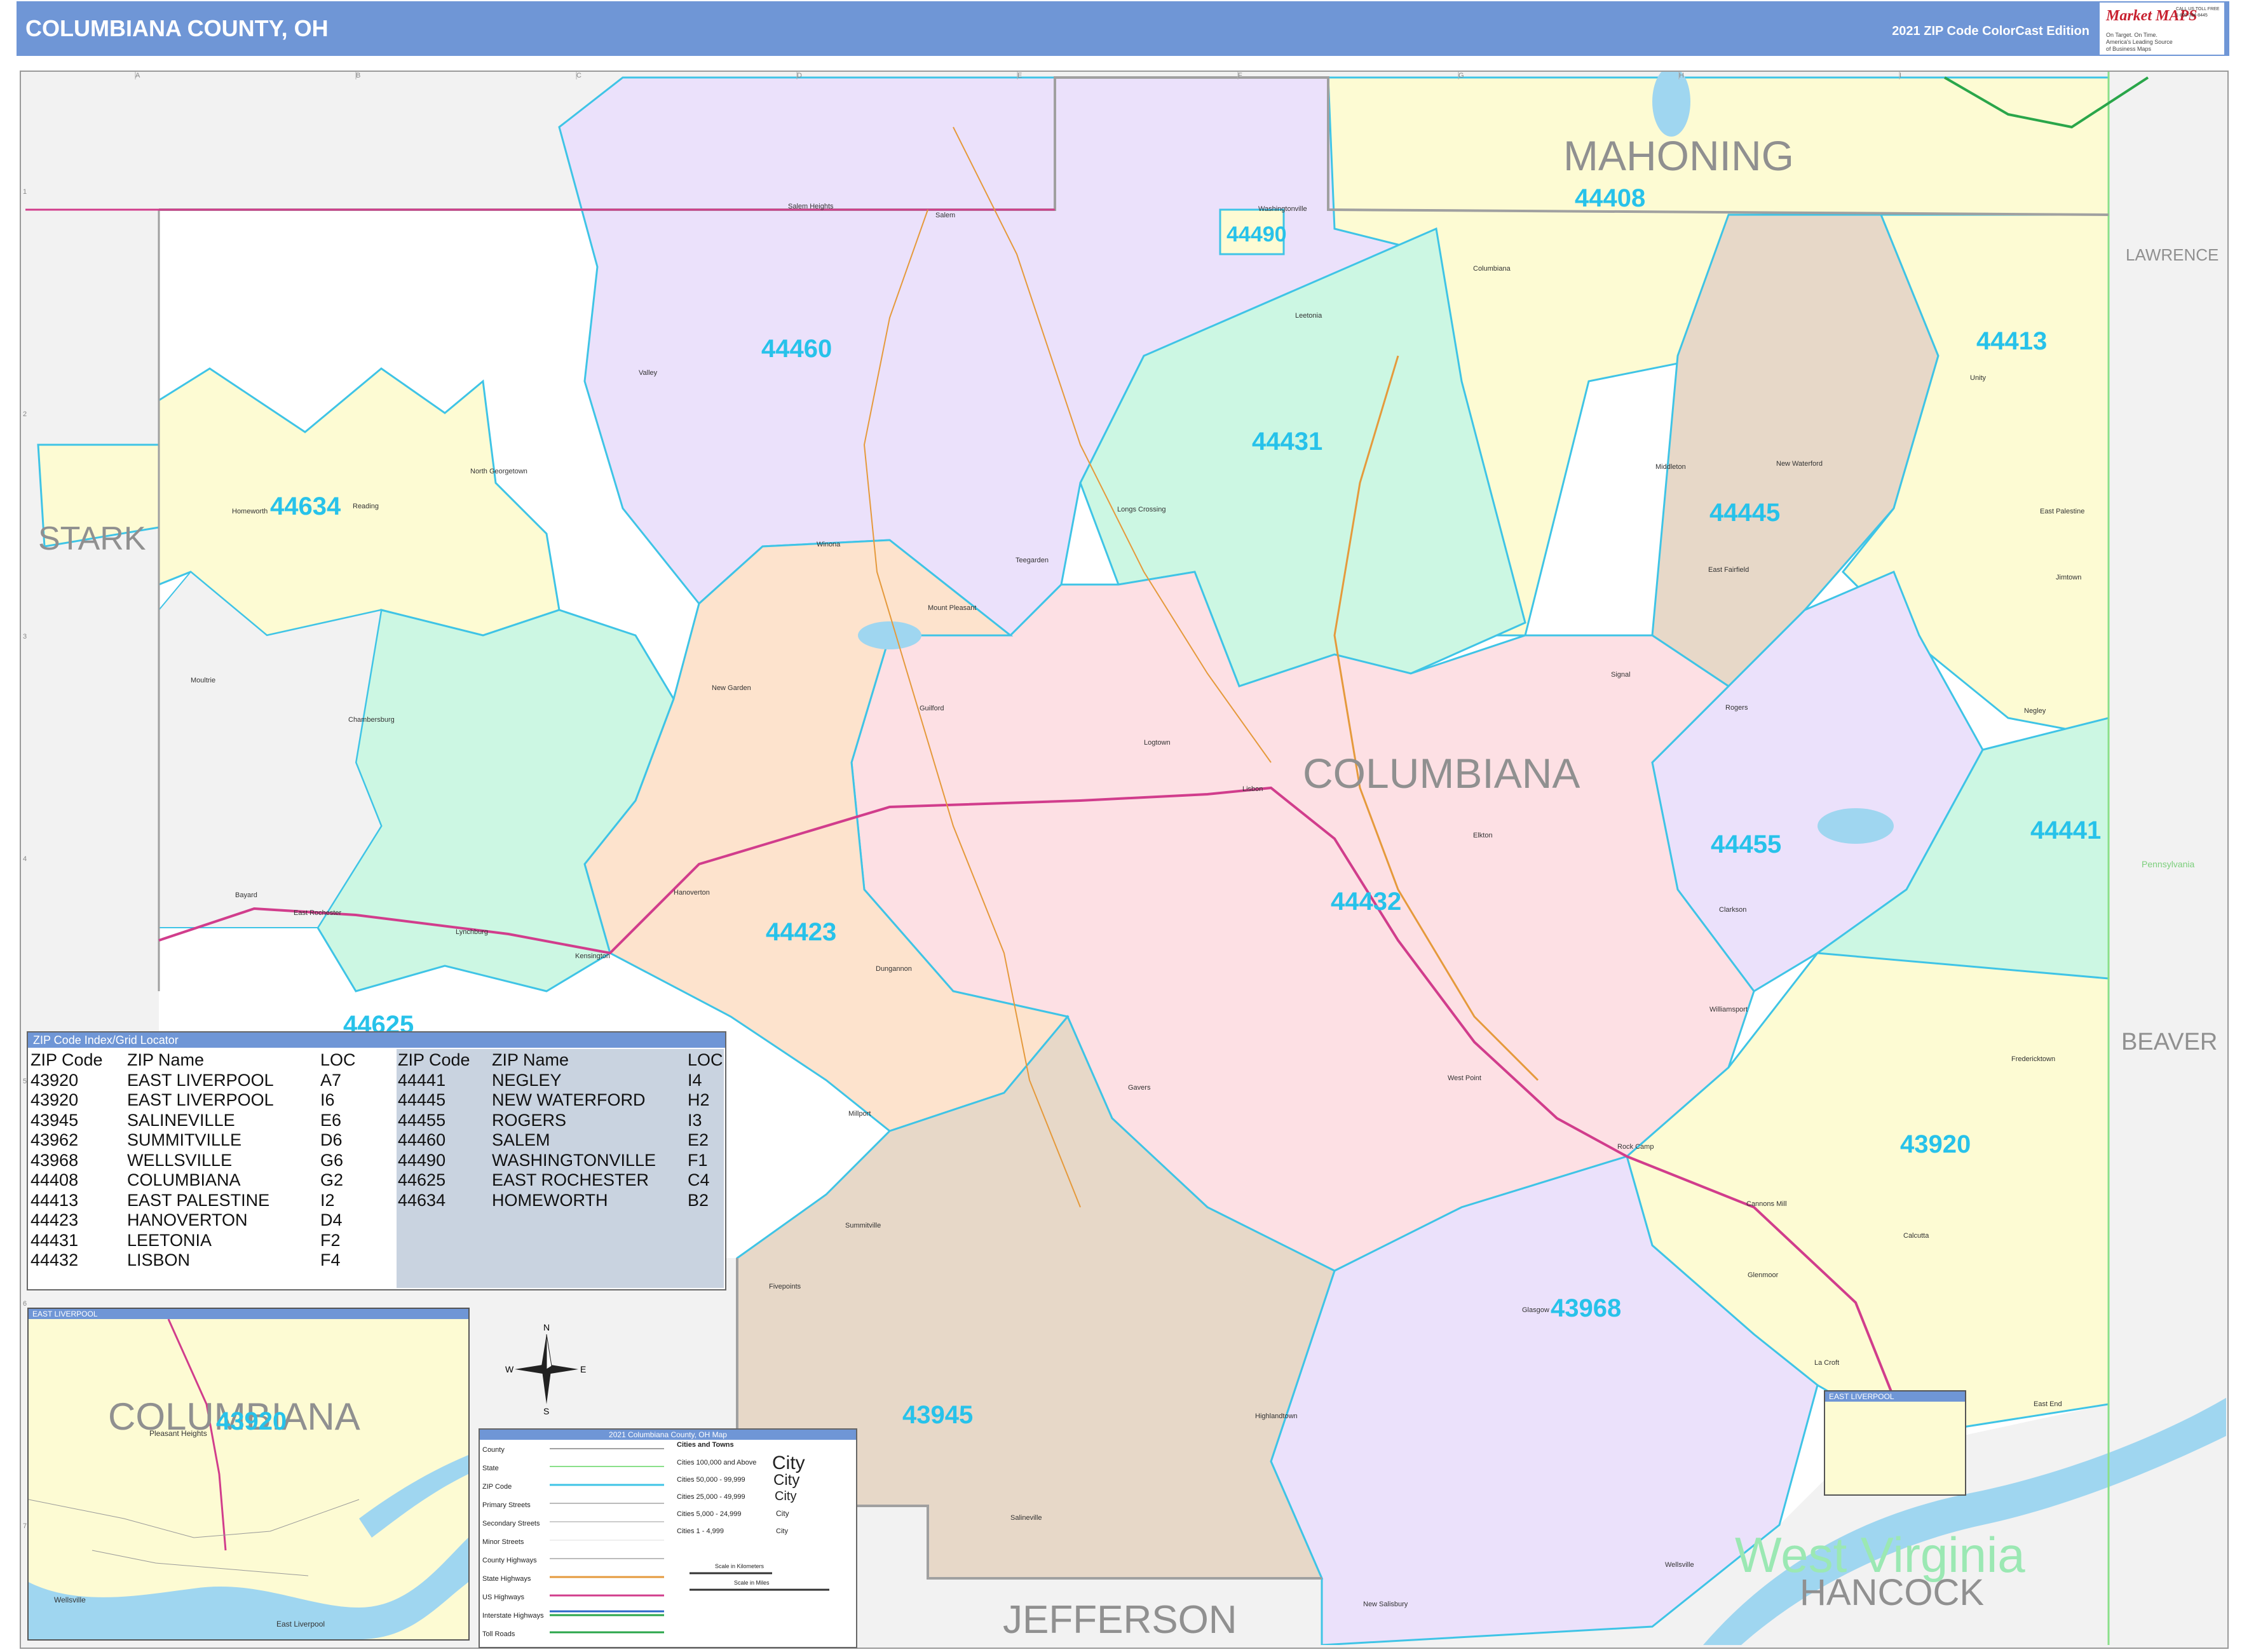  I want to click on inset-town-pleasant-heights: Pleasant Heights, so click(178, 1434).